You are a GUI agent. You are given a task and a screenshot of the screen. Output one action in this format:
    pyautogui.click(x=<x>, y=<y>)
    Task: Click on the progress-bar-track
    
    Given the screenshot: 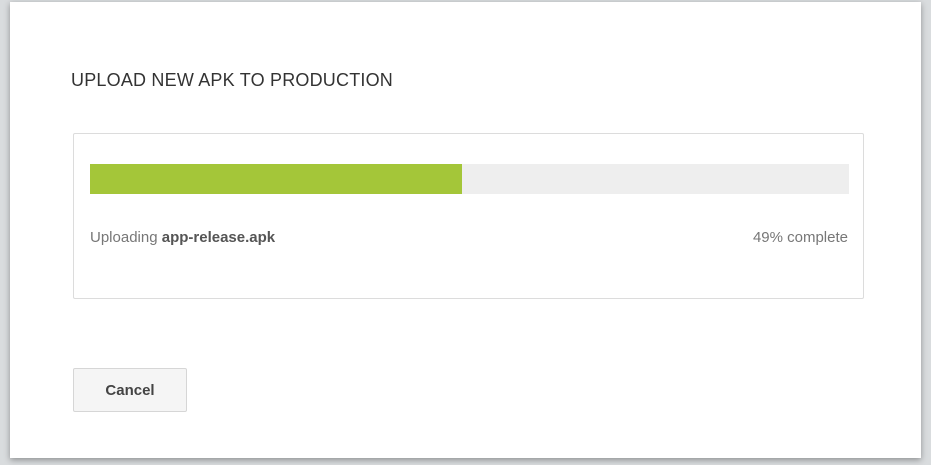 What is the action you would take?
    pyautogui.click(x=469, y=179)
    